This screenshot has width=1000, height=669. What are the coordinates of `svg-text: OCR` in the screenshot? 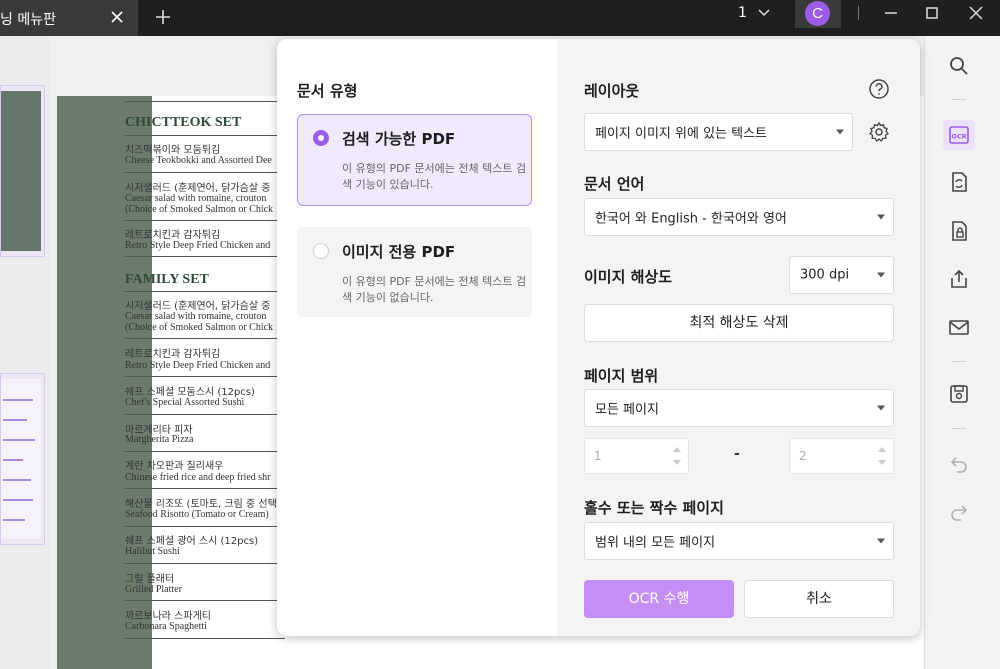 It's located at (958, 137).